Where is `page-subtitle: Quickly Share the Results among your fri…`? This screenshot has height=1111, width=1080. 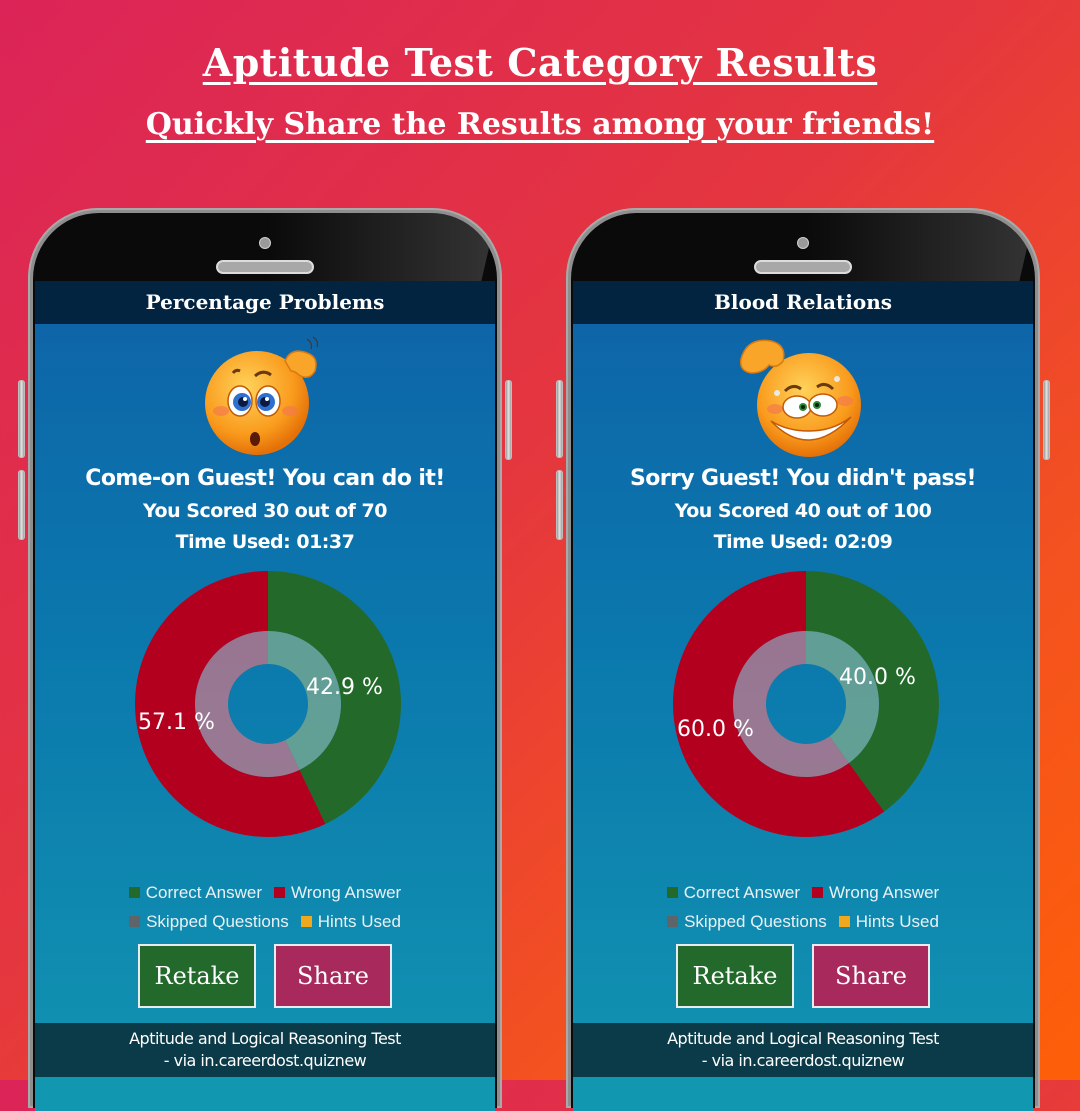 page-subtitle: Quickly Share the Results among your fri… is located at coordinates (540, 124).